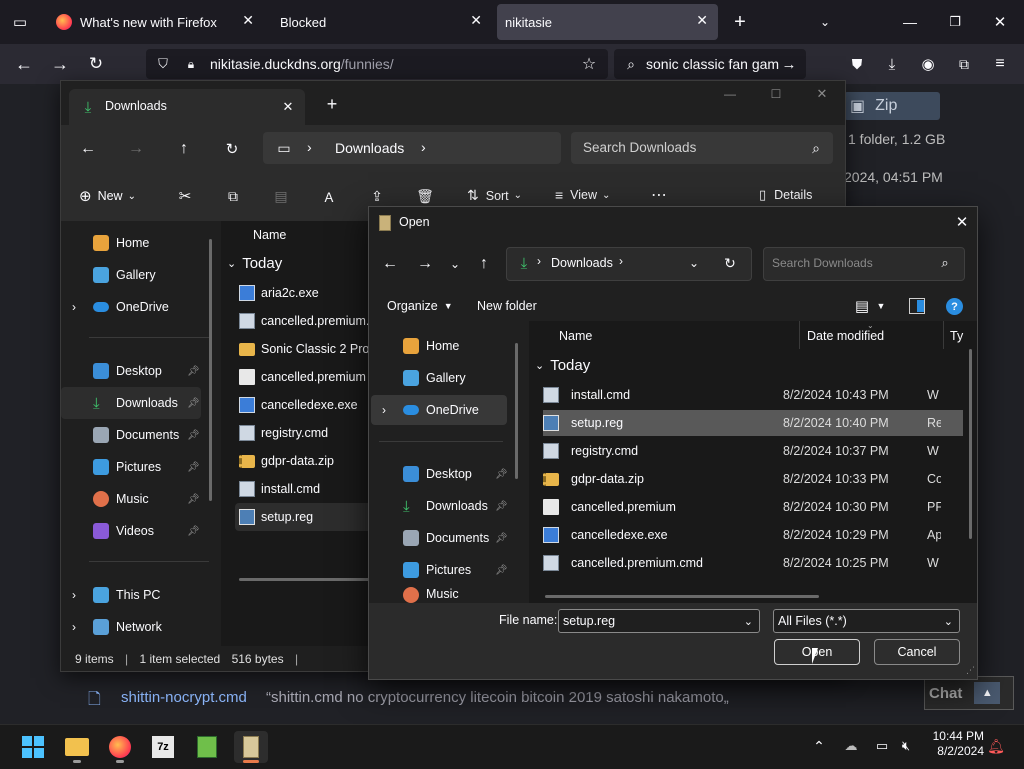 The width and height of the screenshot is (1024, 769). Describe the element at coordinates (753, 395) in the screenshot. I see `list-item: install.cmd 8/2/2024 10:43 PM W` at that location.